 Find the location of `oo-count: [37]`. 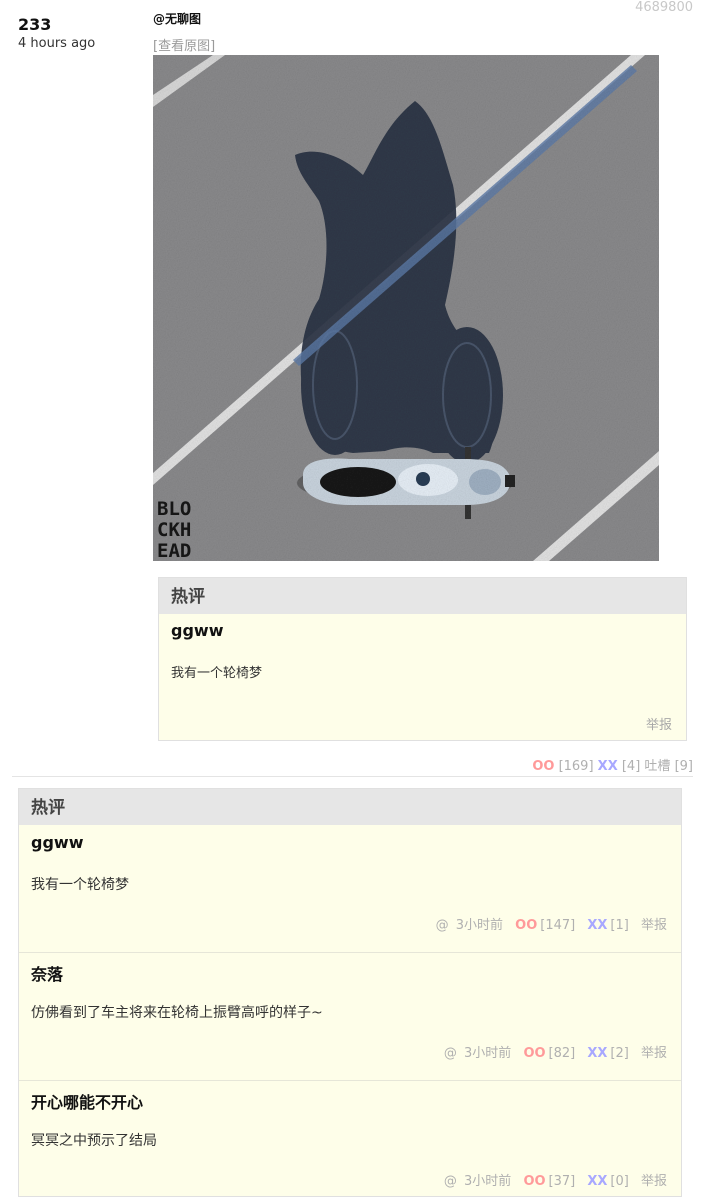

oo-count: [37] is located at coordinates (562, 1181).